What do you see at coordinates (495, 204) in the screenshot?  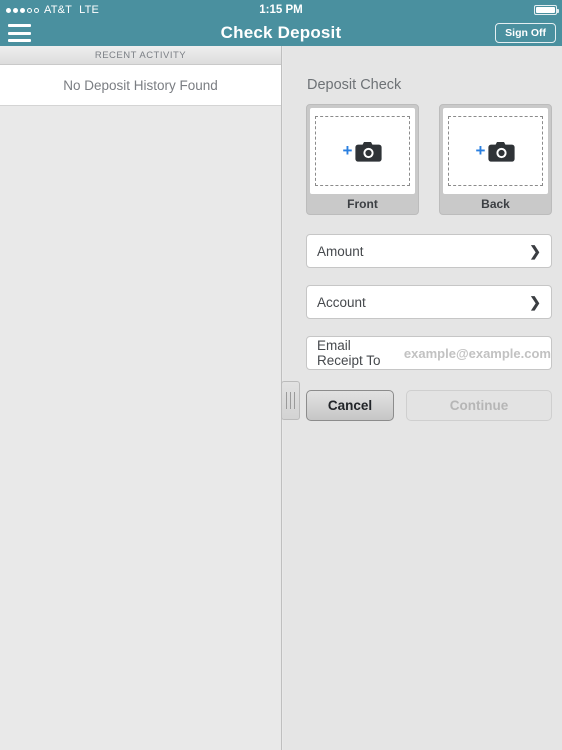 I see `capture-back-label: Back` at bounding box center [495, 204].